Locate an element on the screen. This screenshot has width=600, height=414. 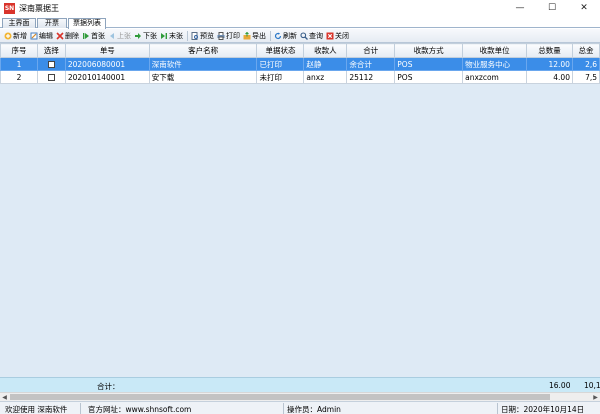
edit-label: 编辑 is located at coordinates (46, 35).